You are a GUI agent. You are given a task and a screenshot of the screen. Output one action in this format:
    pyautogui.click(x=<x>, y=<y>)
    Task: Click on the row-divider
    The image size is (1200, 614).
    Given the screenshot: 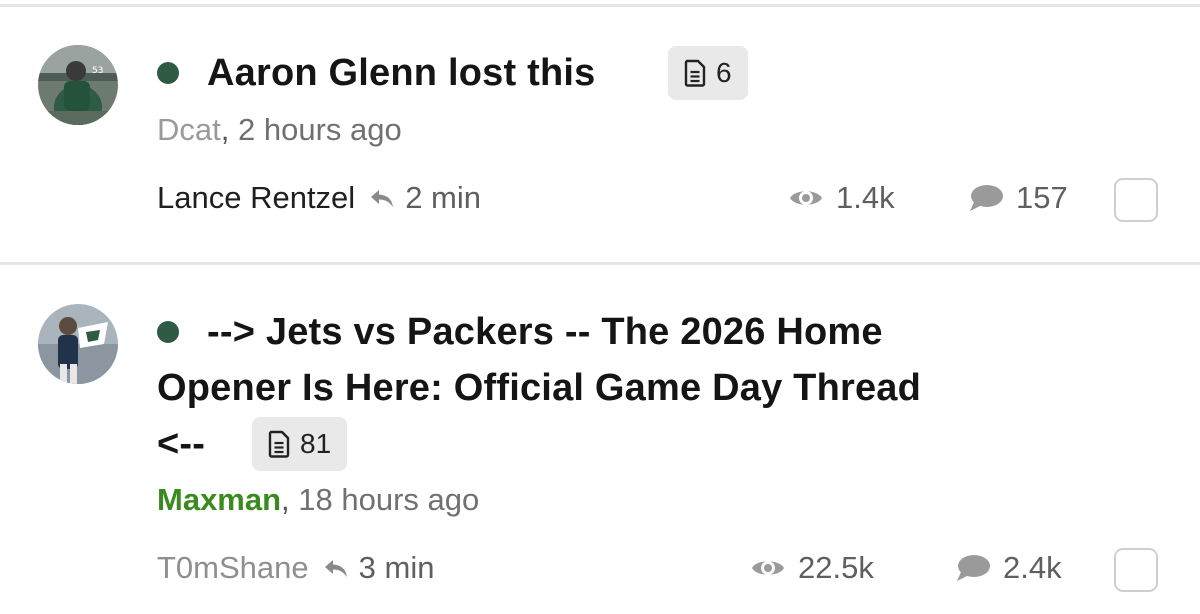 What is the action you would take?
    pyautogui.click(x=600, y=263)
    